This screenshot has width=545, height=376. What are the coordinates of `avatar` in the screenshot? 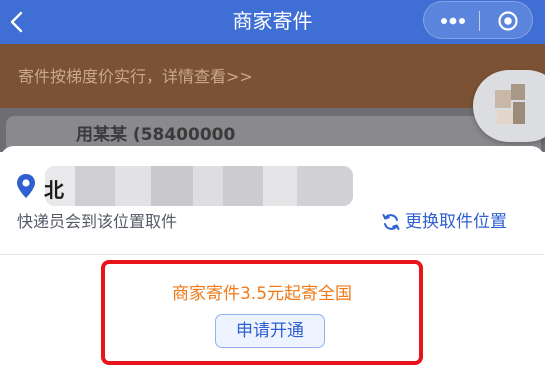 It's located at (509, 106).